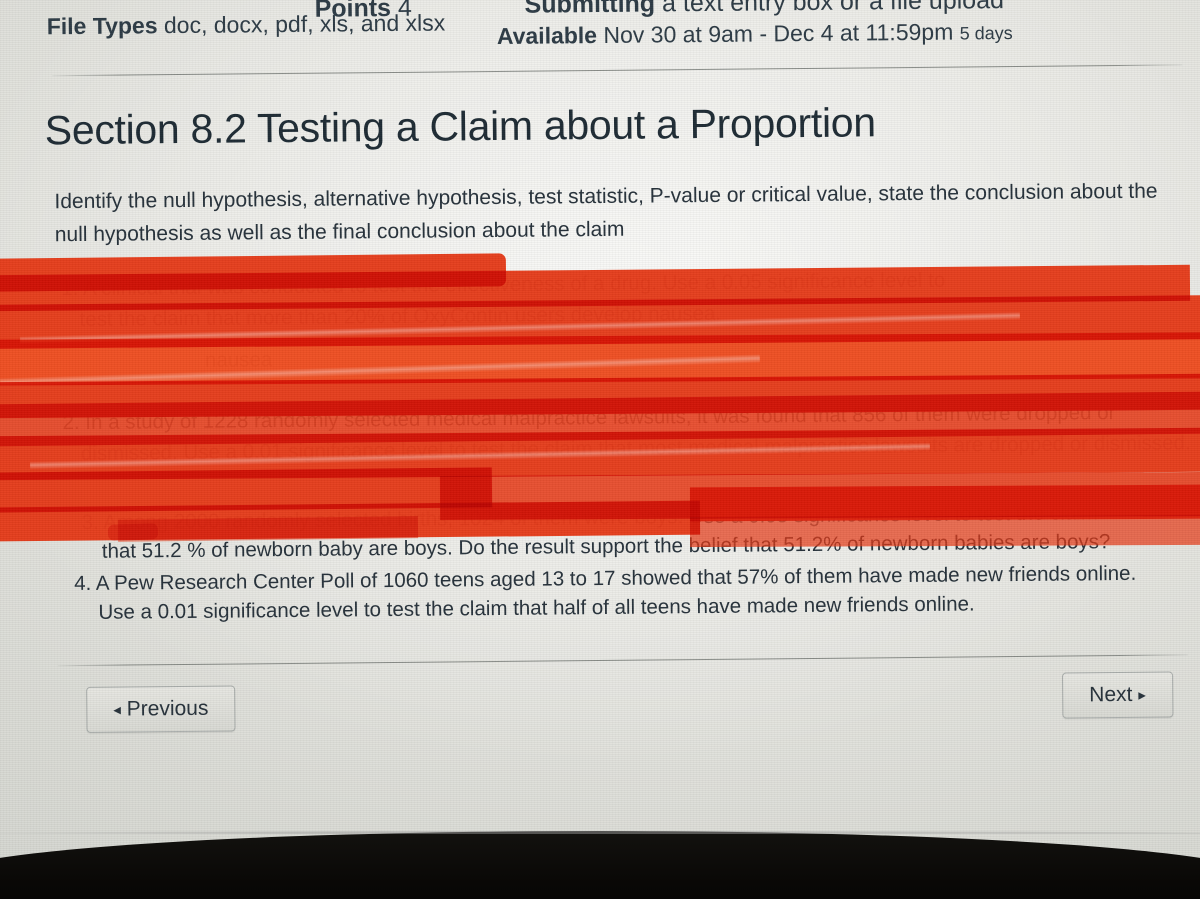 The height and width of the screenshot is (899, 1200). What do you see at coordinates (622, 660) in the screenshot?
I see `footer-divider` at bounding box center [622, 660].